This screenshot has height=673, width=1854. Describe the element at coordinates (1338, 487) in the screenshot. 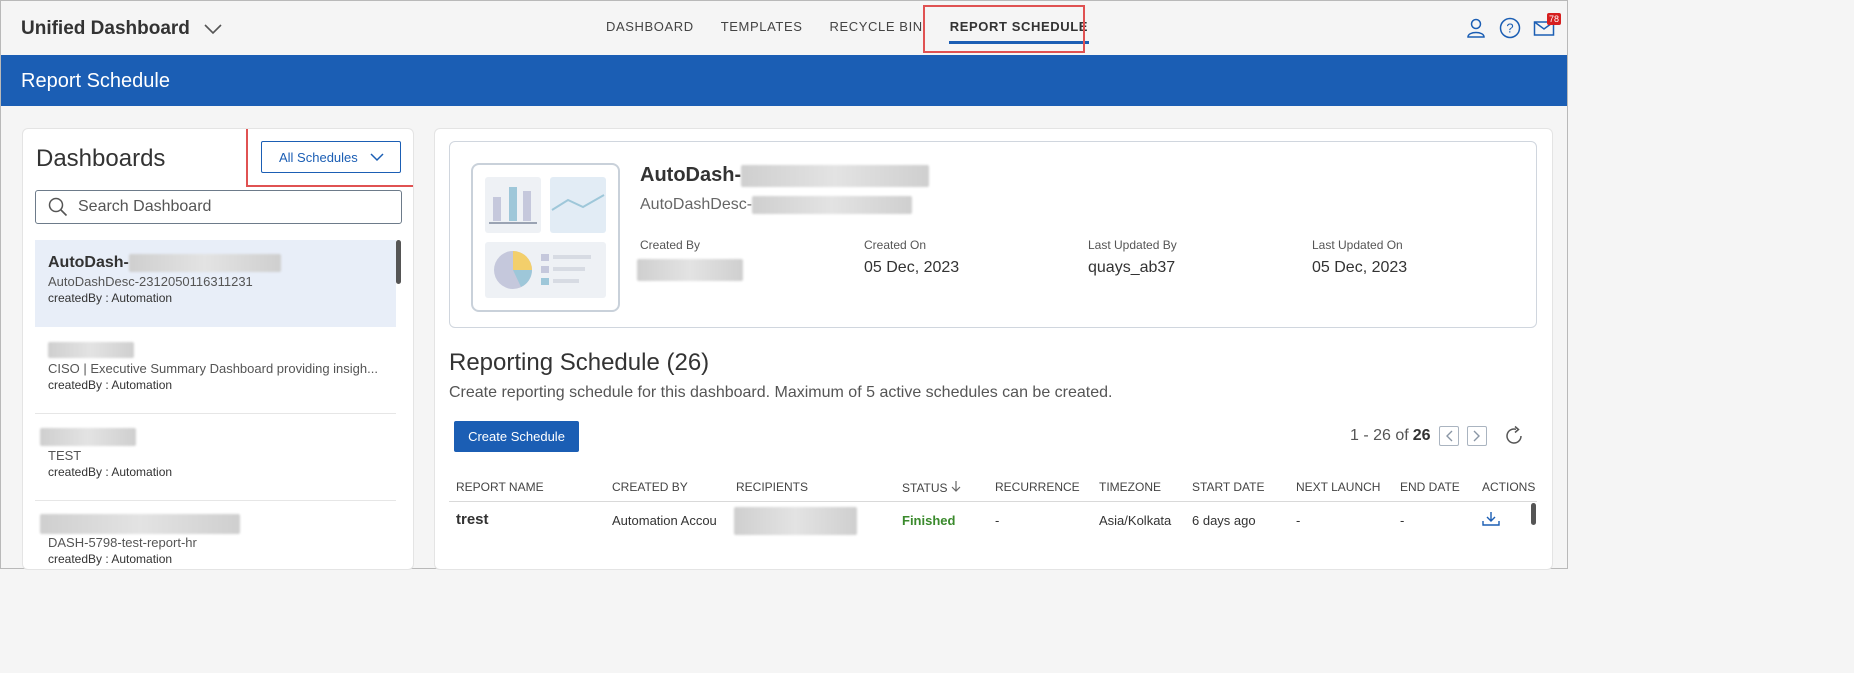

I see `col-next-launch: NEXT LAUNCH` at that location.